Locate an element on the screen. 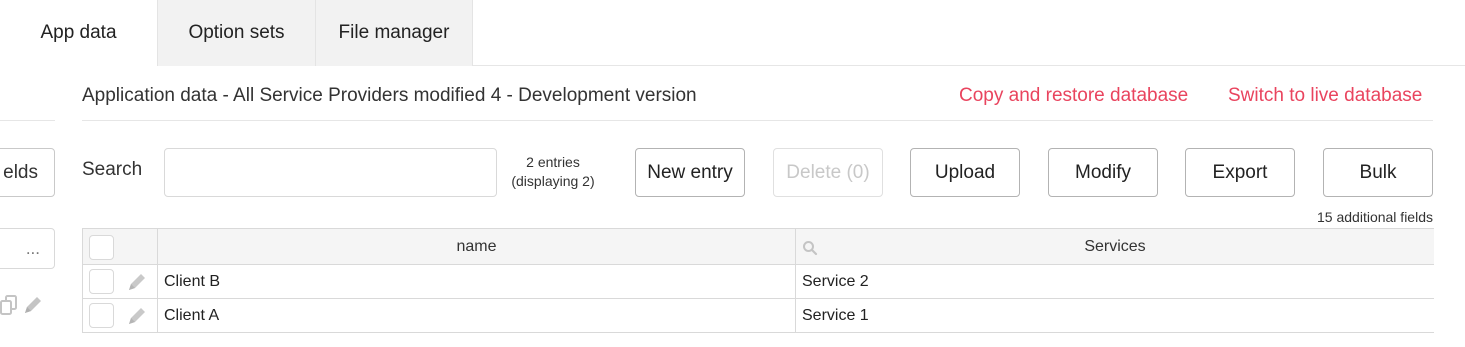 This screenshot has height=347, width=1465. column-header-name: name is located at coordinates (477, 246).